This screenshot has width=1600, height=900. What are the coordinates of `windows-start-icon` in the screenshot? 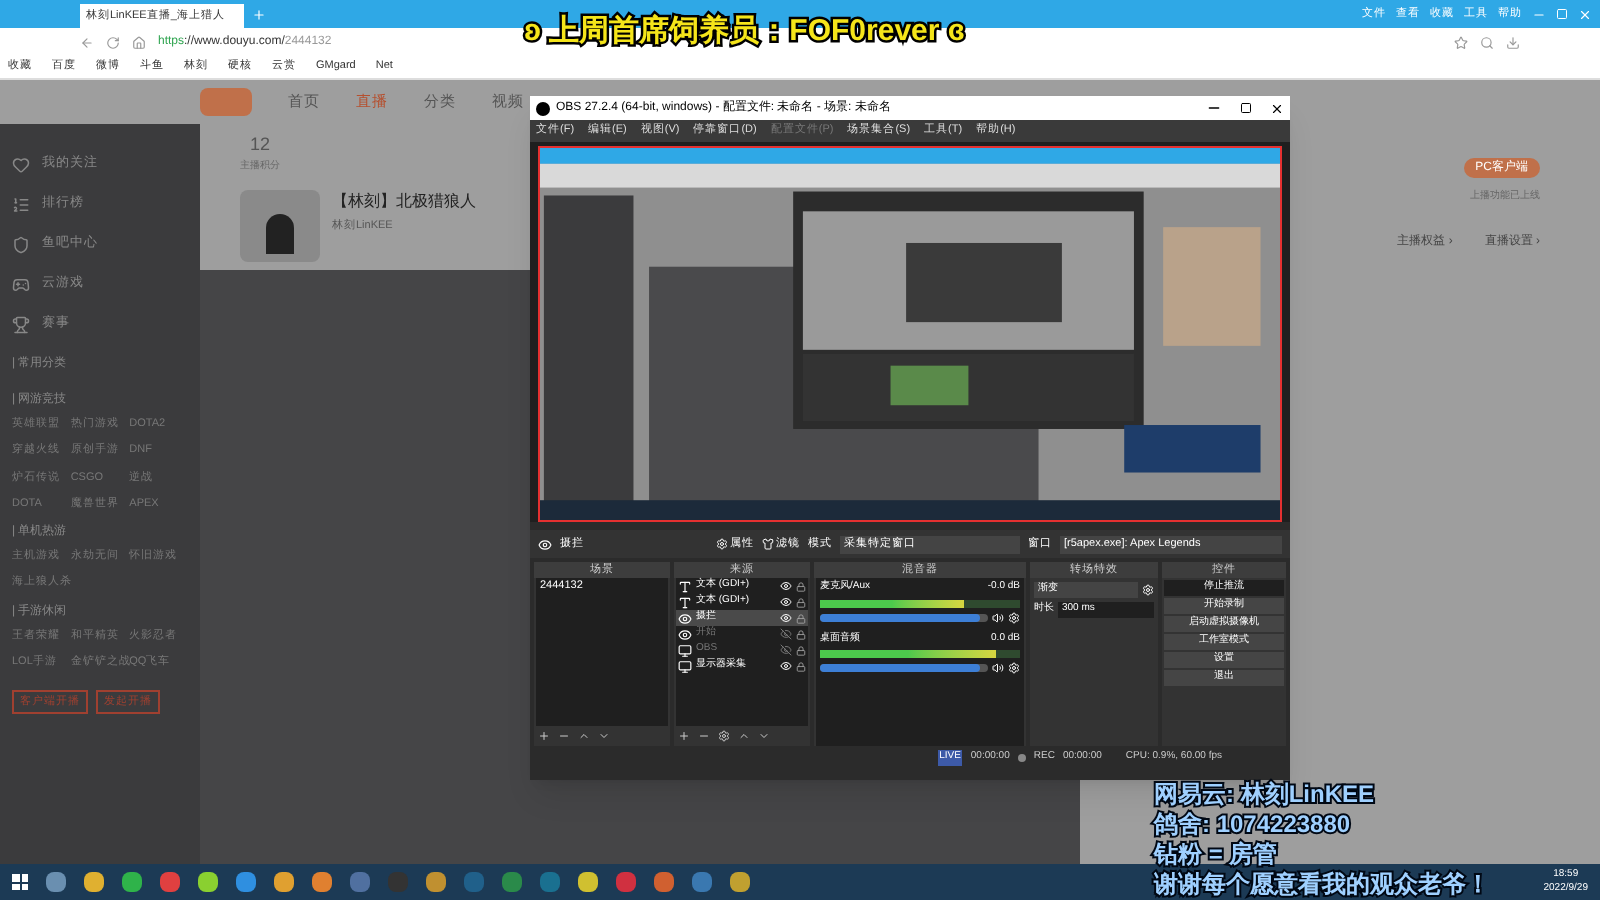 It's located at (20, 882).